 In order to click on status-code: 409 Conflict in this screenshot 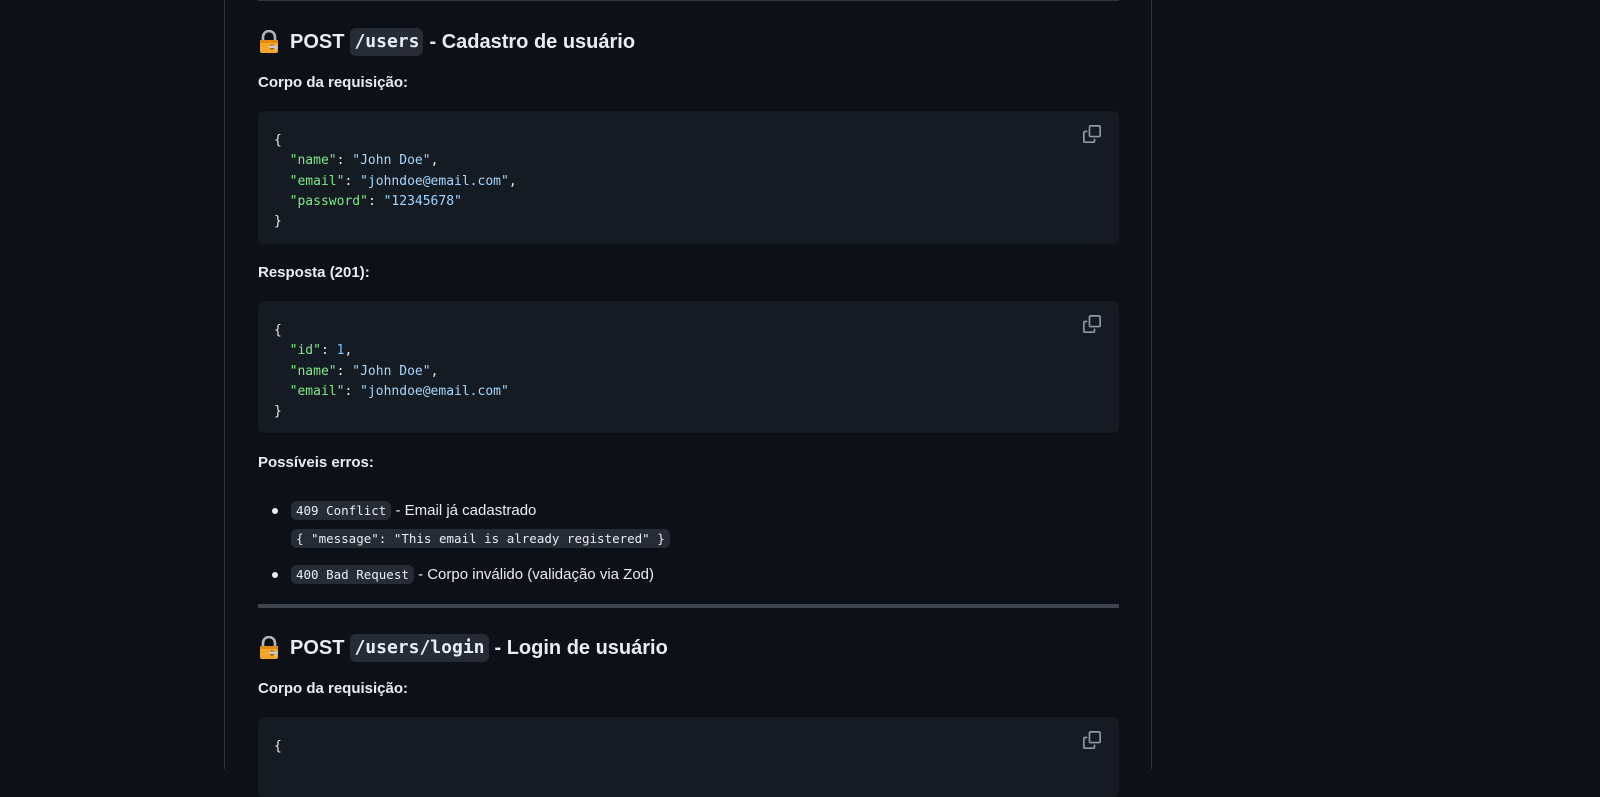, I will do `click(341, 510)`.